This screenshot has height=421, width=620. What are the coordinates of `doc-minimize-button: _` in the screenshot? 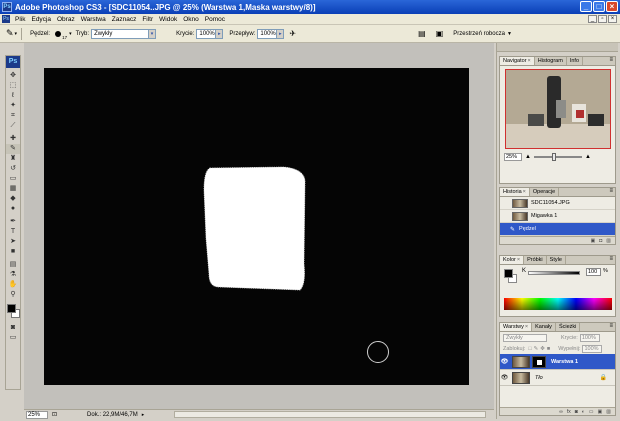 It's located at (592, 19).